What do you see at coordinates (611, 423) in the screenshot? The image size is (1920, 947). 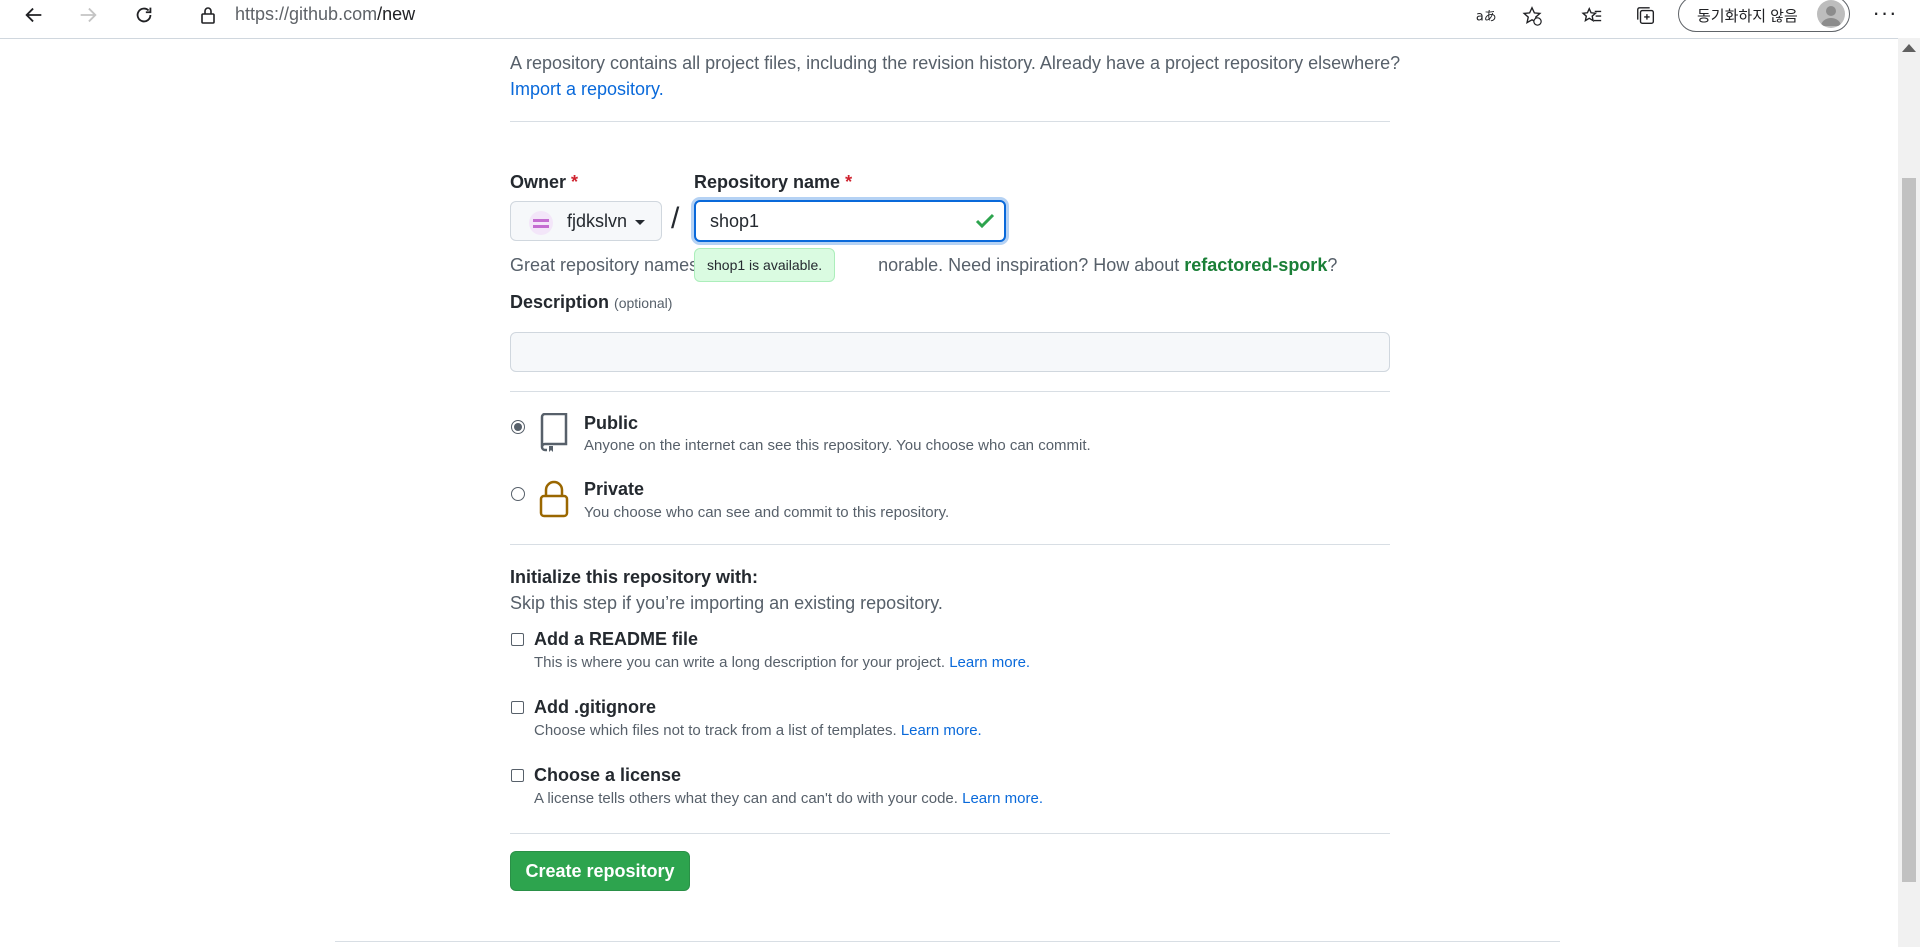 I see `public-title: Public` at bounding box center [611, 423].